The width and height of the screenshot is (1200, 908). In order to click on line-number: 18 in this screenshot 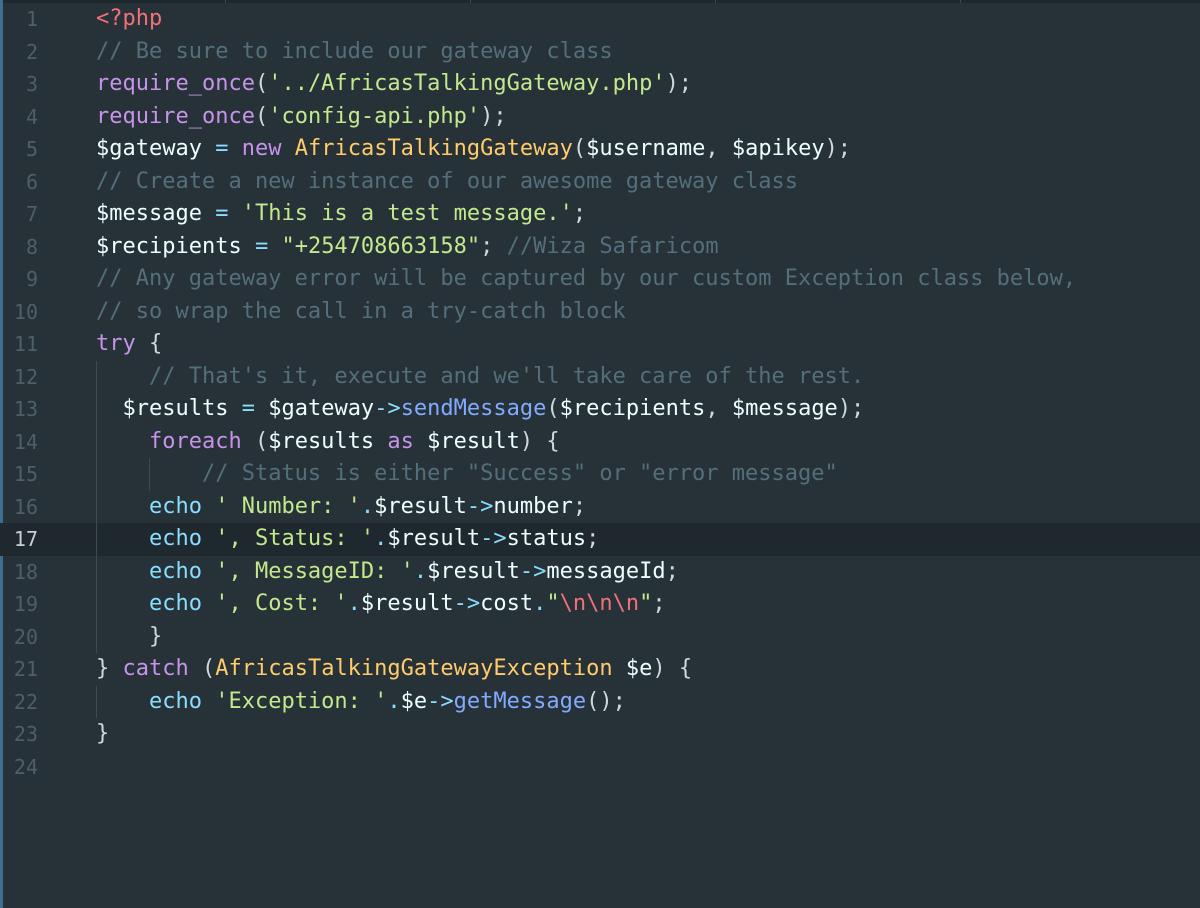, I will do `click(25, 571)`.